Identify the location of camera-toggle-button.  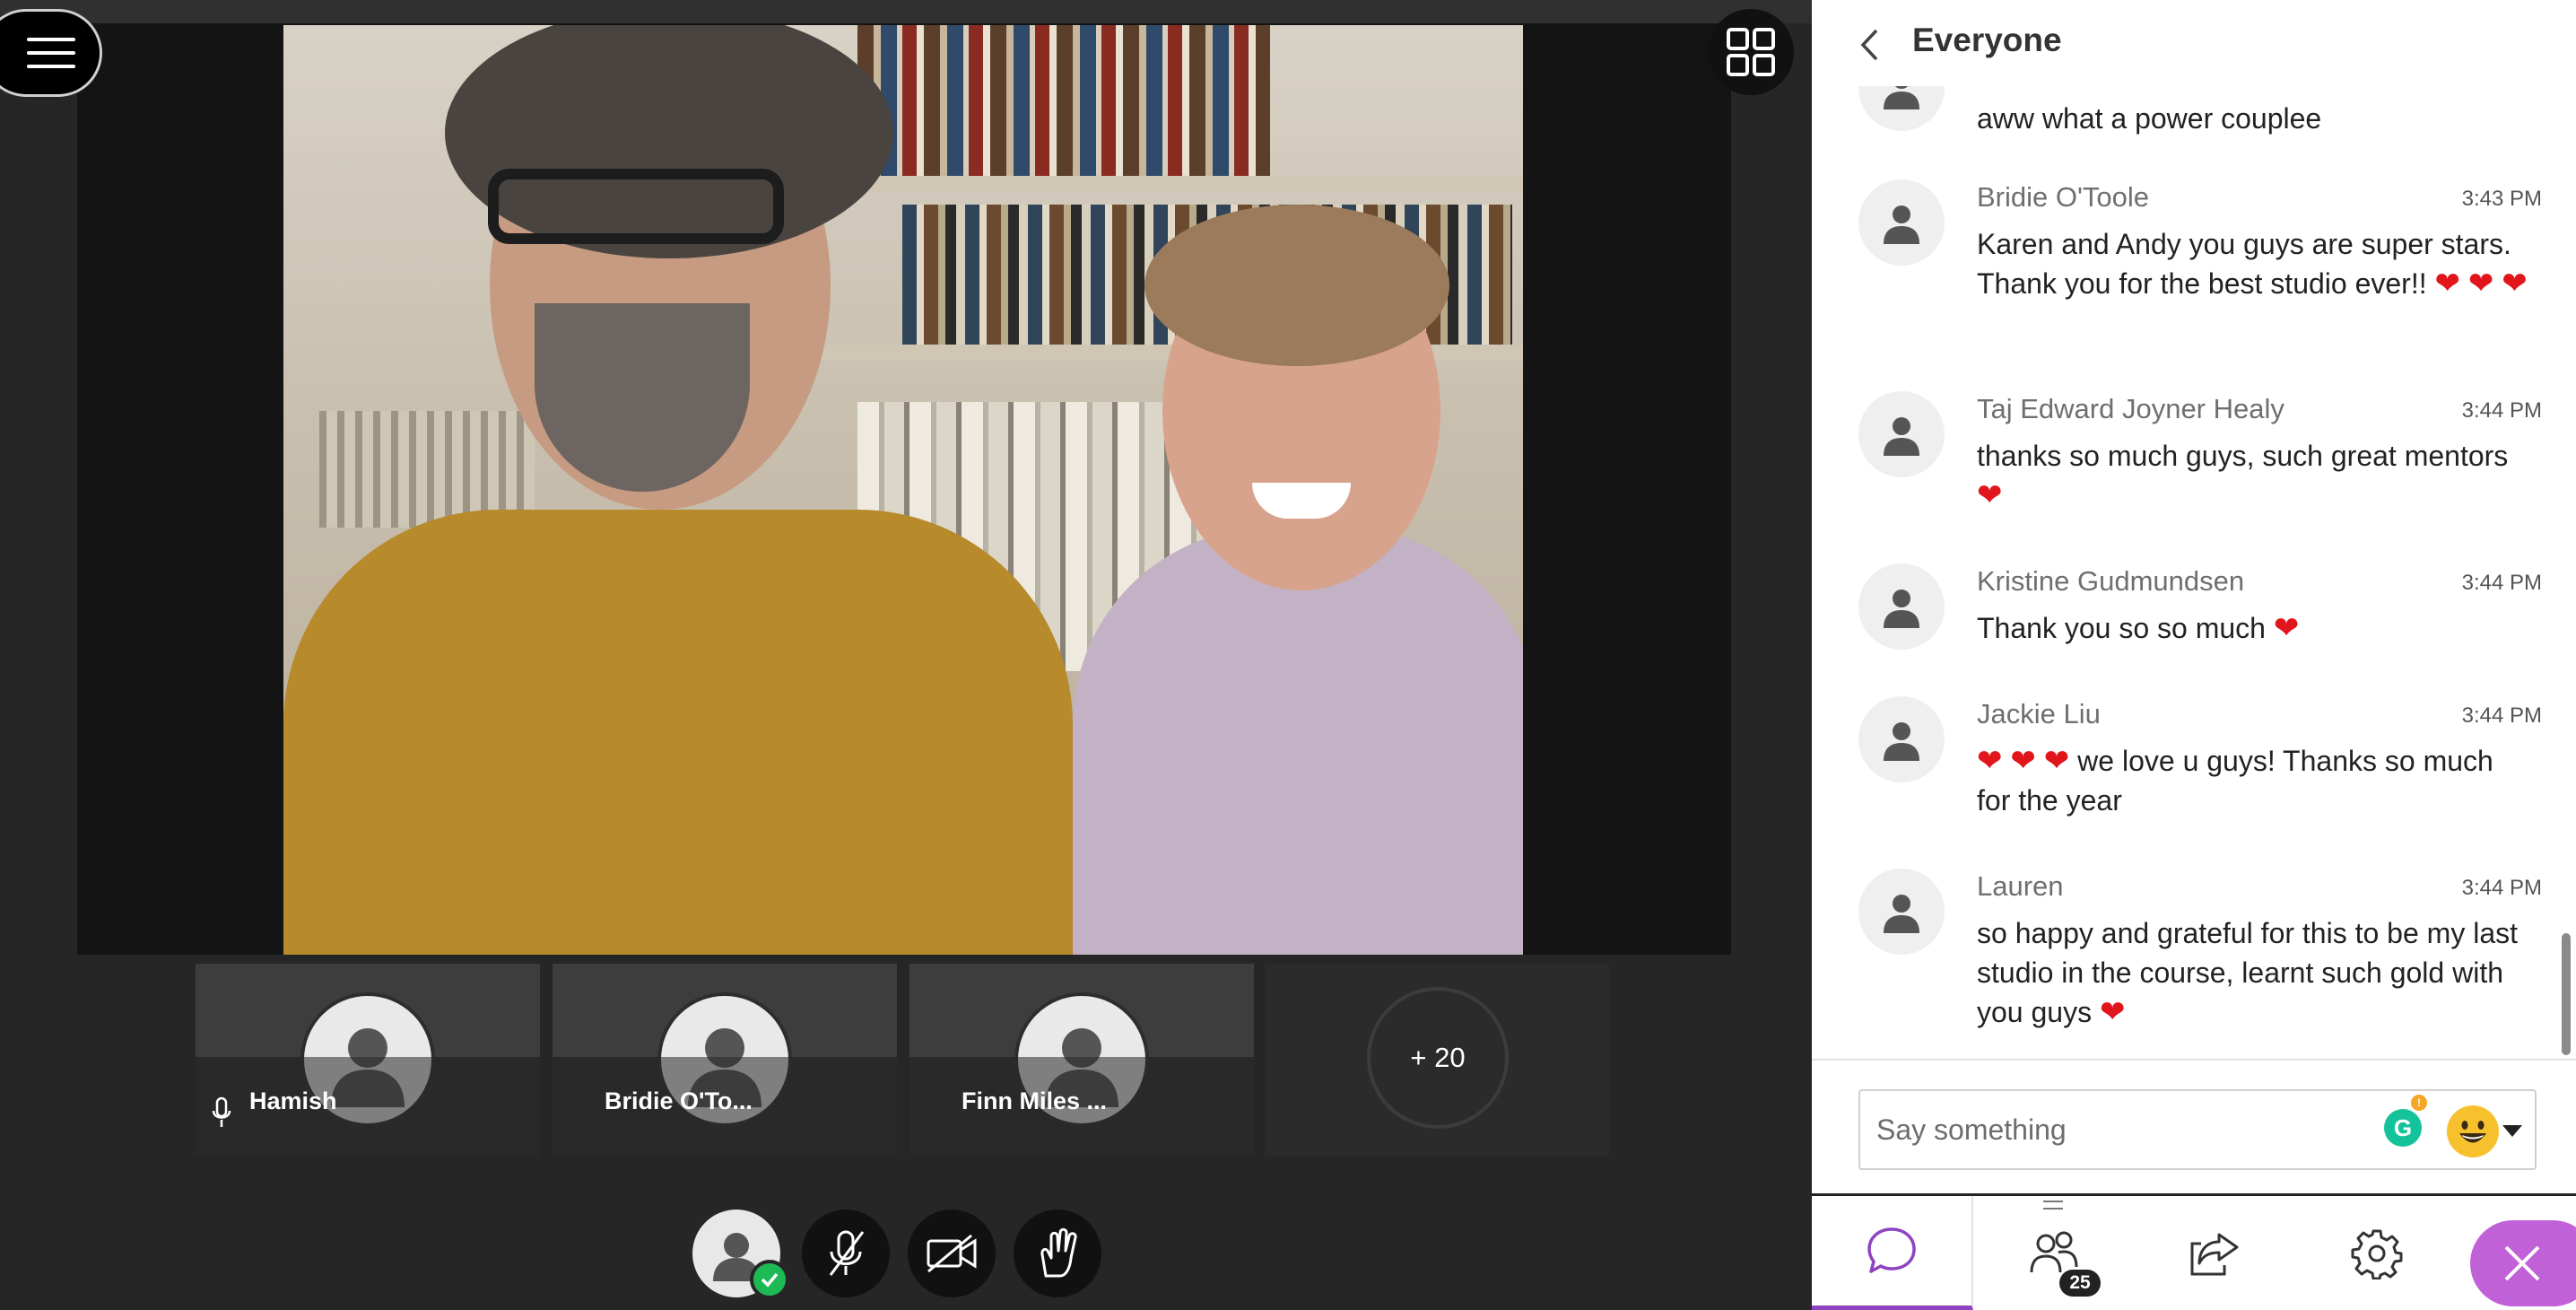
(952, 1254).